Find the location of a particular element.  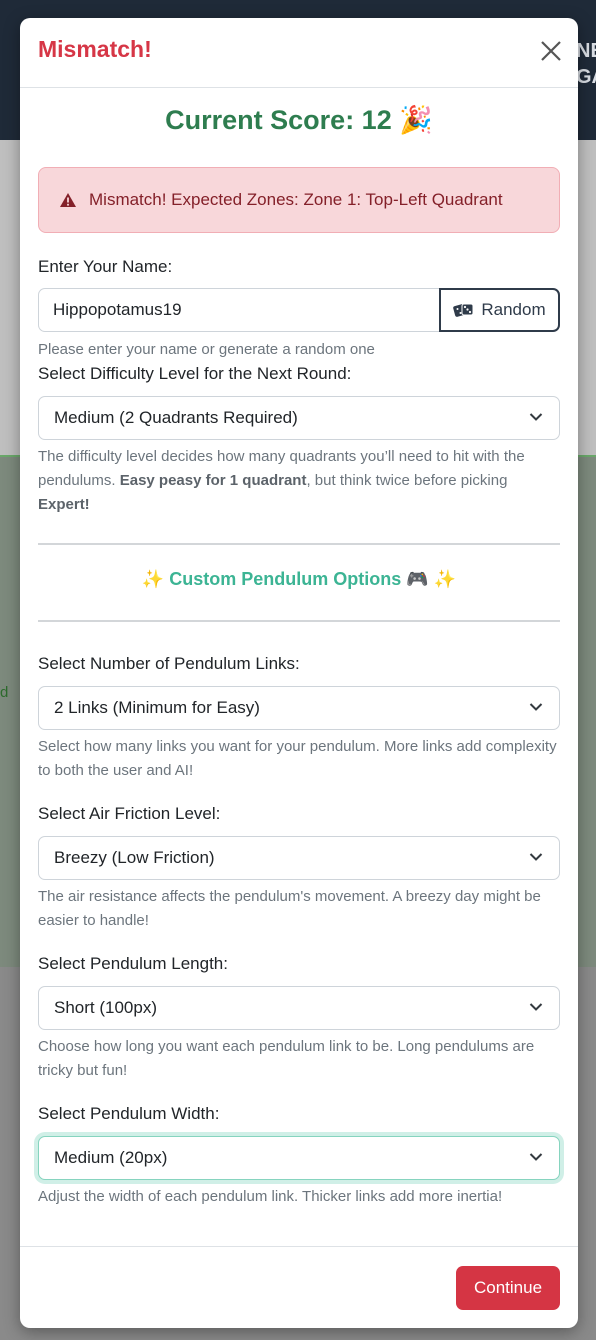

width-label: Select Pendulum Width: is located at coordinates (129, 1113).